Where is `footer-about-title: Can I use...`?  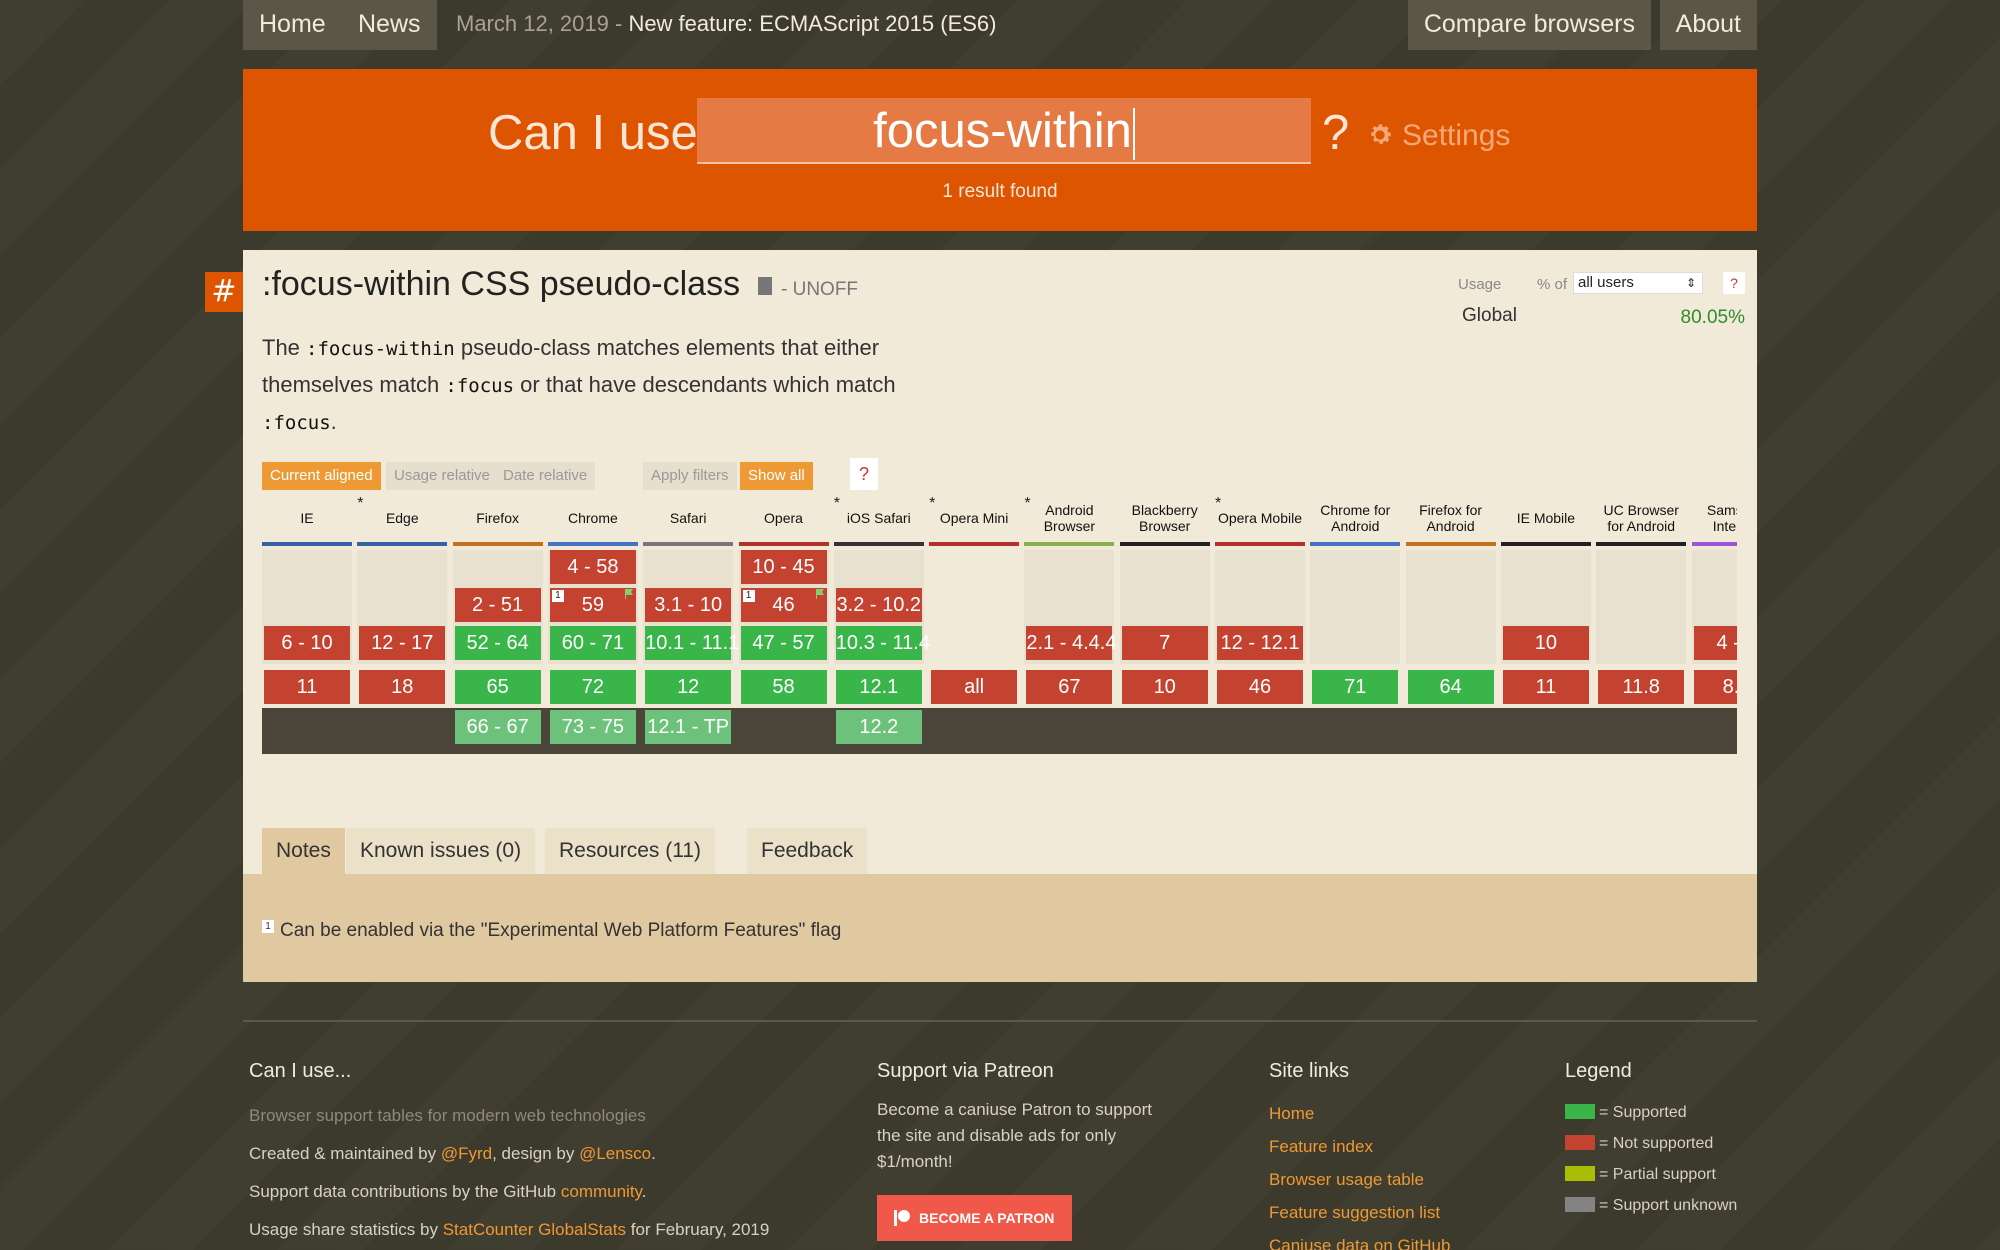
footer-about-title: Can I use... is located at coordinates (300, 1071).